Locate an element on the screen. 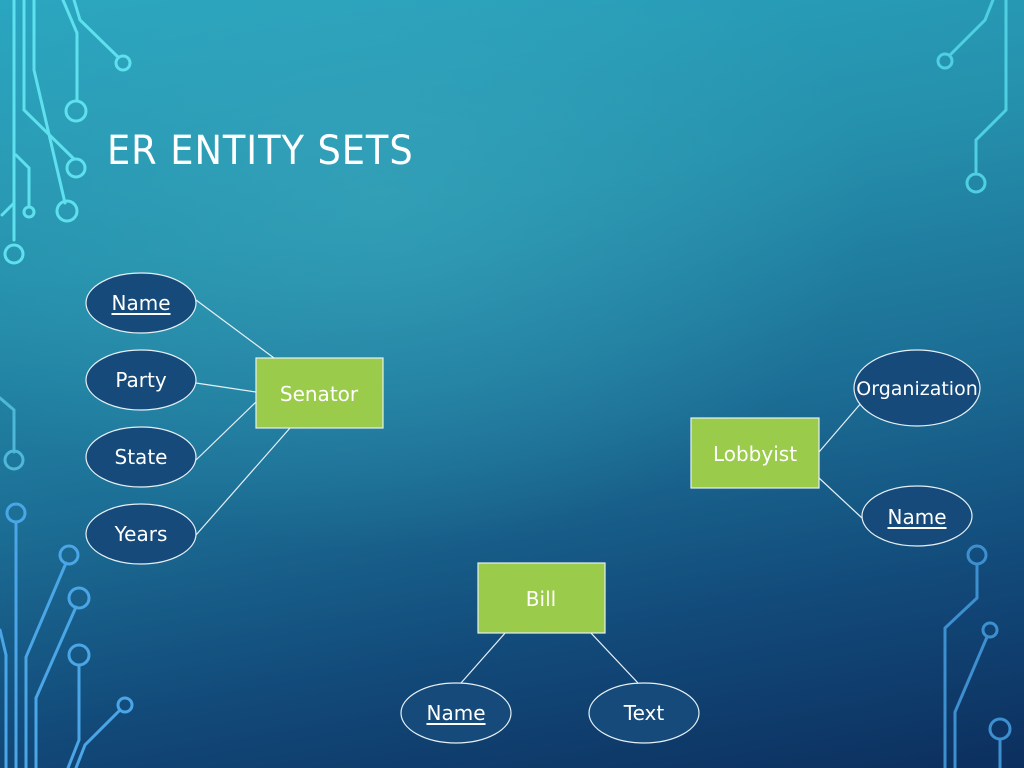 Image resolution: width=1024 pixels, height=768 pixels. attribute-lobbyist-organization-label: Organization is located at coordinates (917, 389).